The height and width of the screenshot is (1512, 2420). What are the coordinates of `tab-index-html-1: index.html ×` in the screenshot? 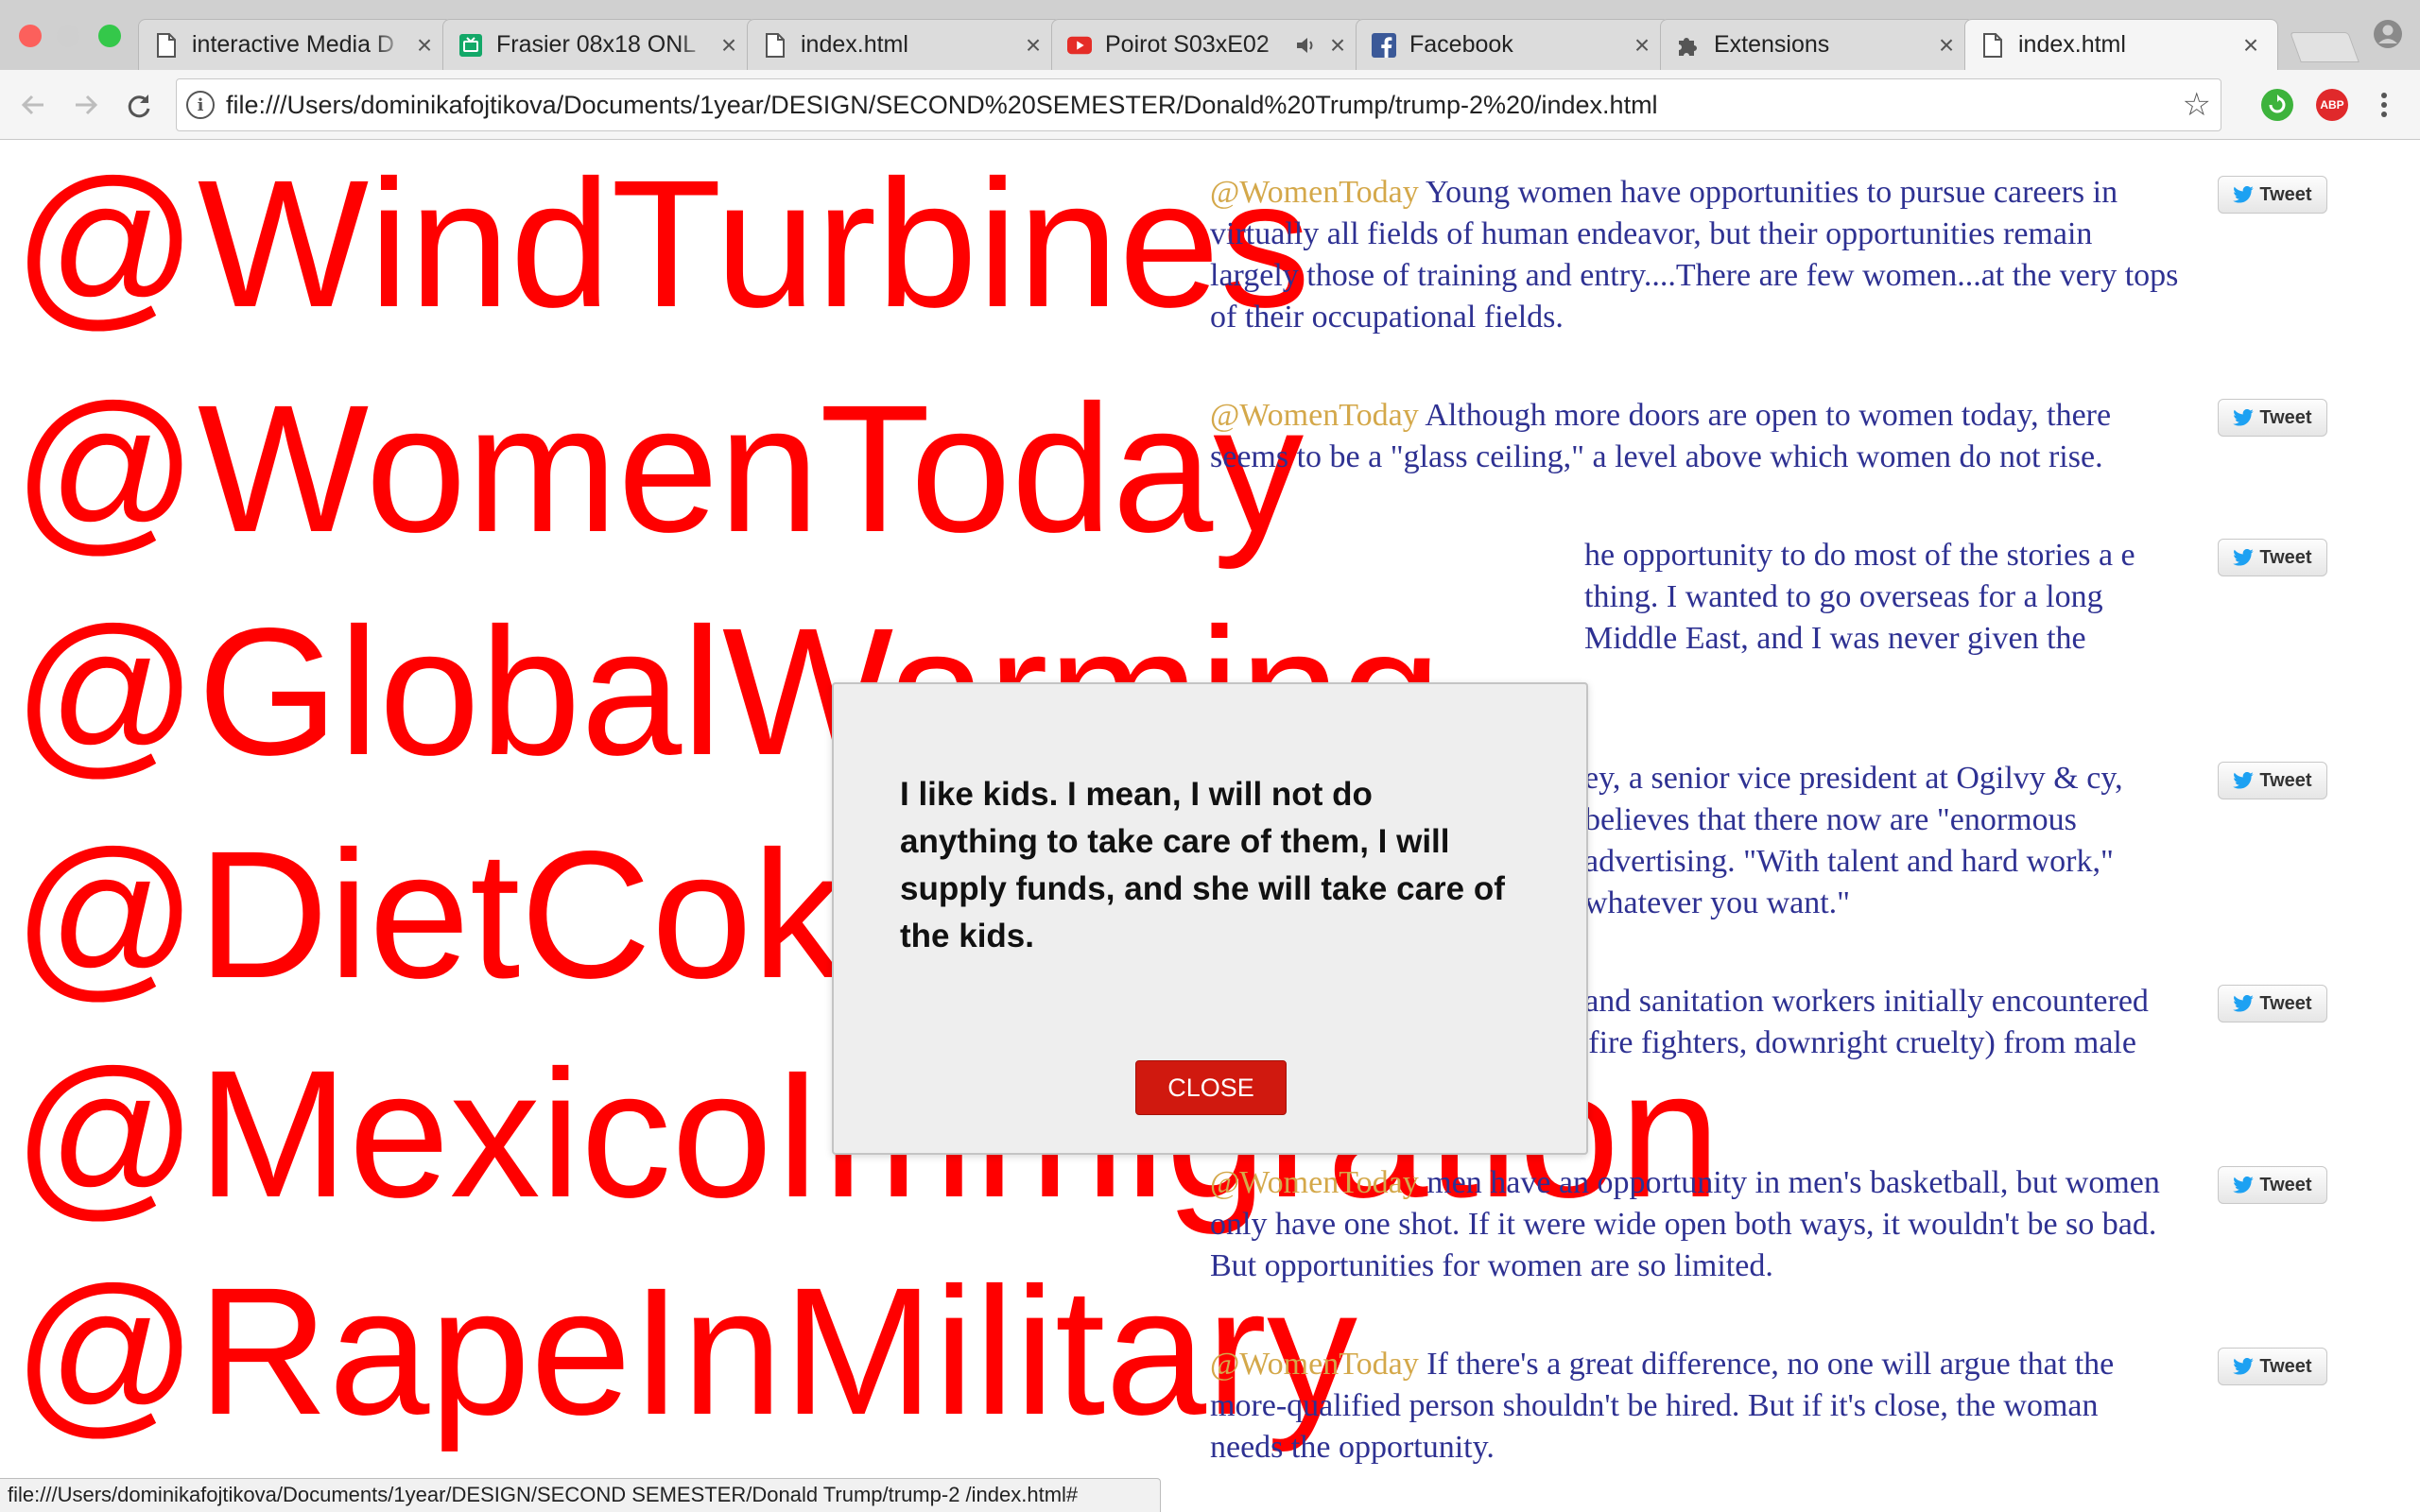 It's located at (904, 44).